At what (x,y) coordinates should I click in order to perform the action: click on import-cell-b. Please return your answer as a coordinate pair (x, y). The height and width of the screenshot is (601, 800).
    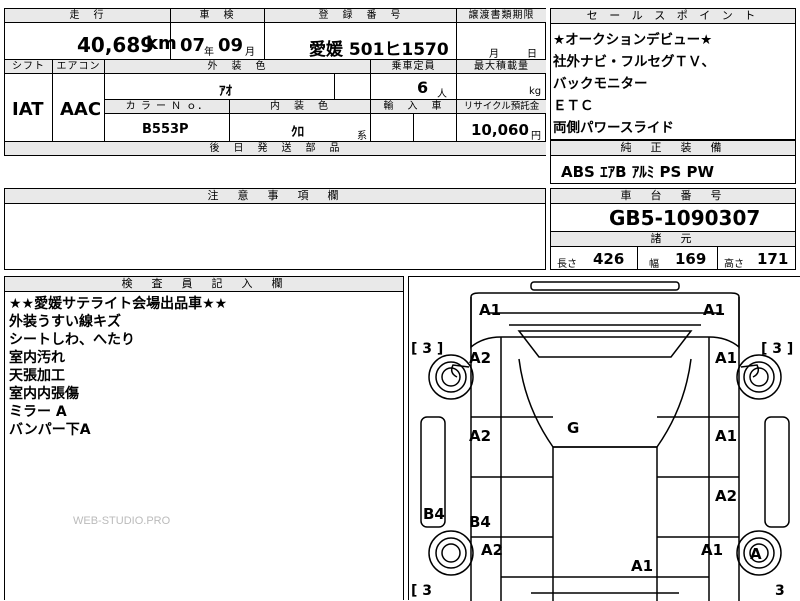
    Looking at the image, I should click on (435, 128).